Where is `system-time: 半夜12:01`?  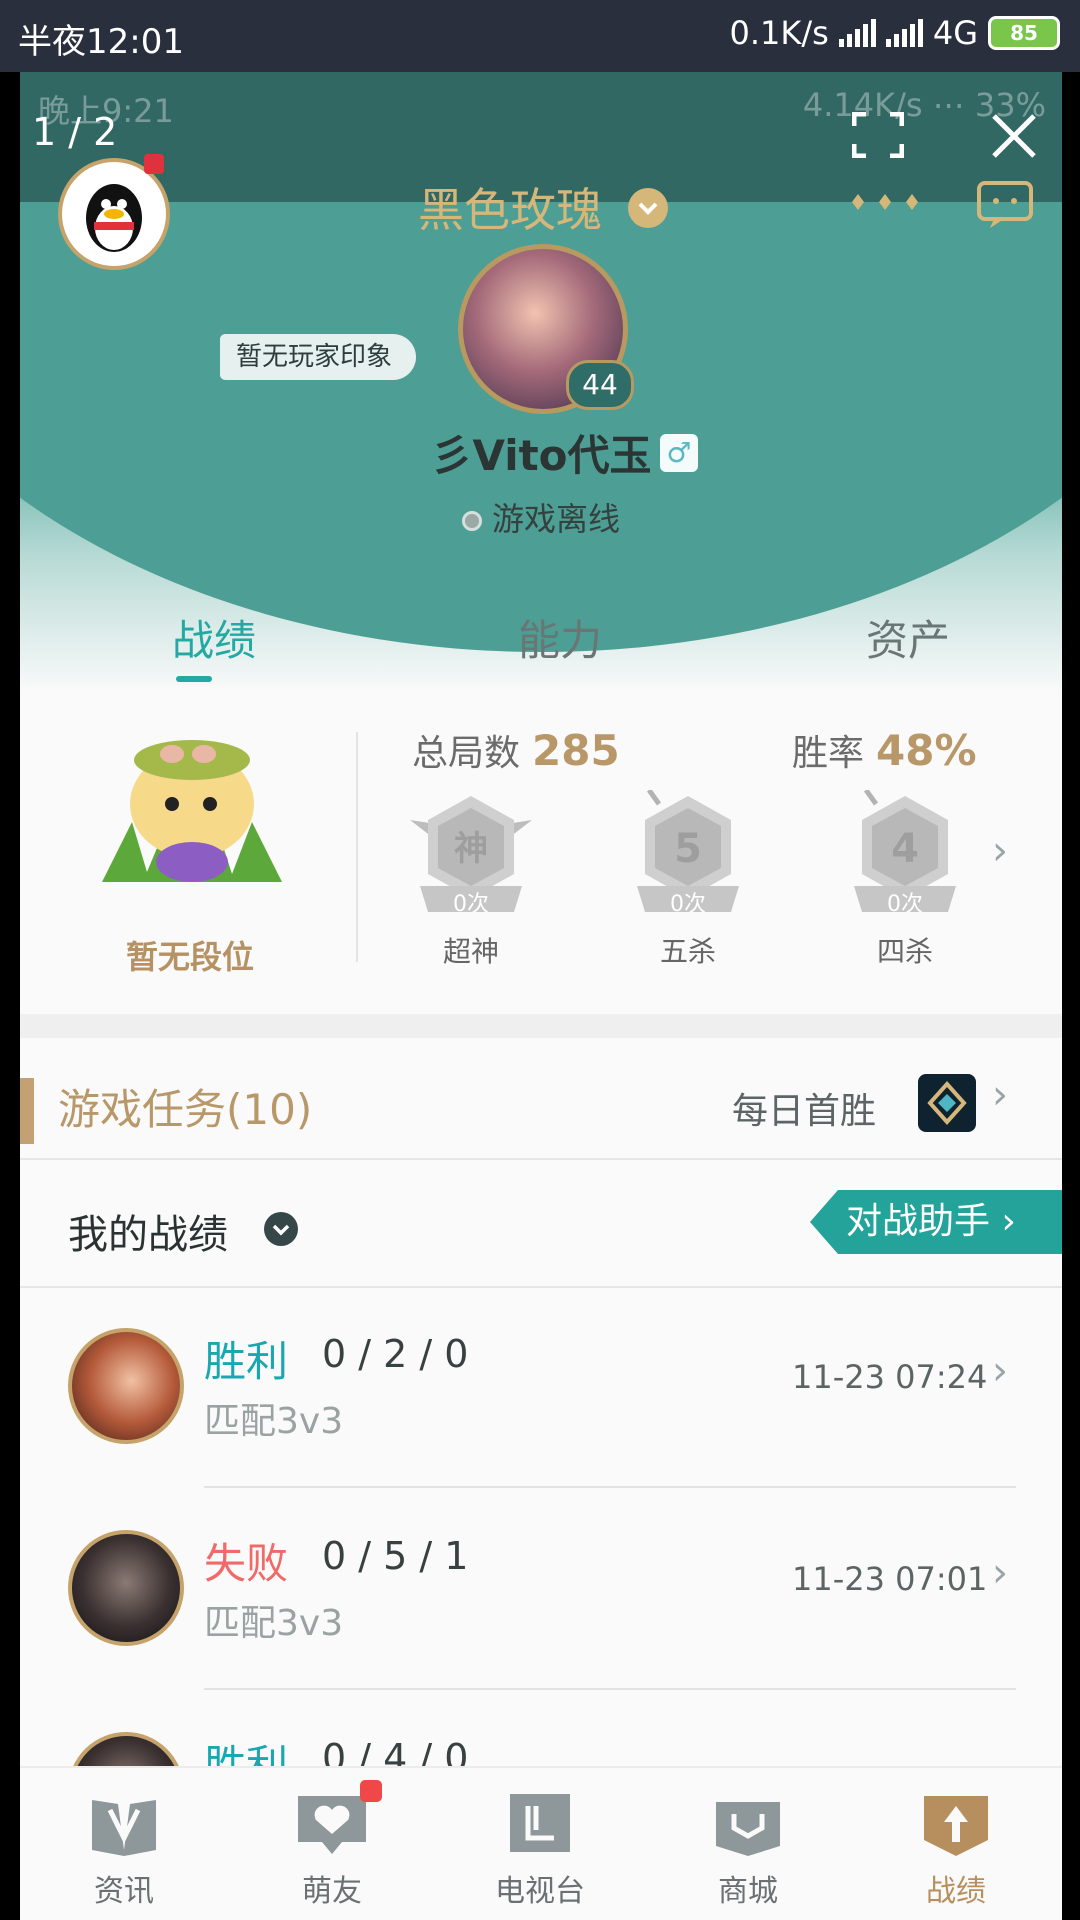
system-time: 半夜12:01 is located at coordinates (101, 42).